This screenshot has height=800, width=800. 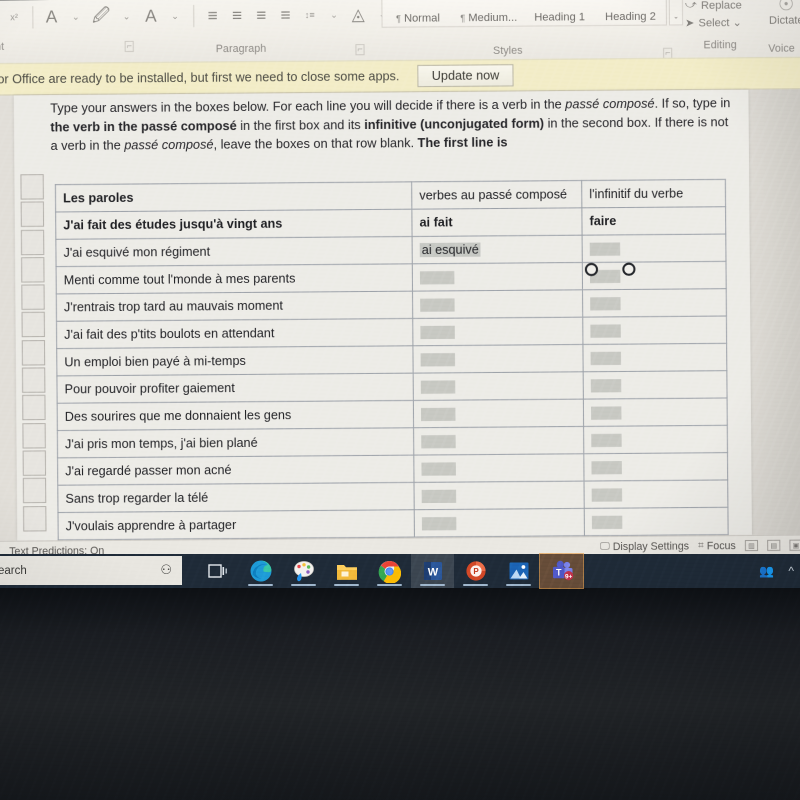 What do you see at coordinates (774, 545) in the screenshot?
I see `print-layout-icon: ▤` at bounding box center [774, 545].